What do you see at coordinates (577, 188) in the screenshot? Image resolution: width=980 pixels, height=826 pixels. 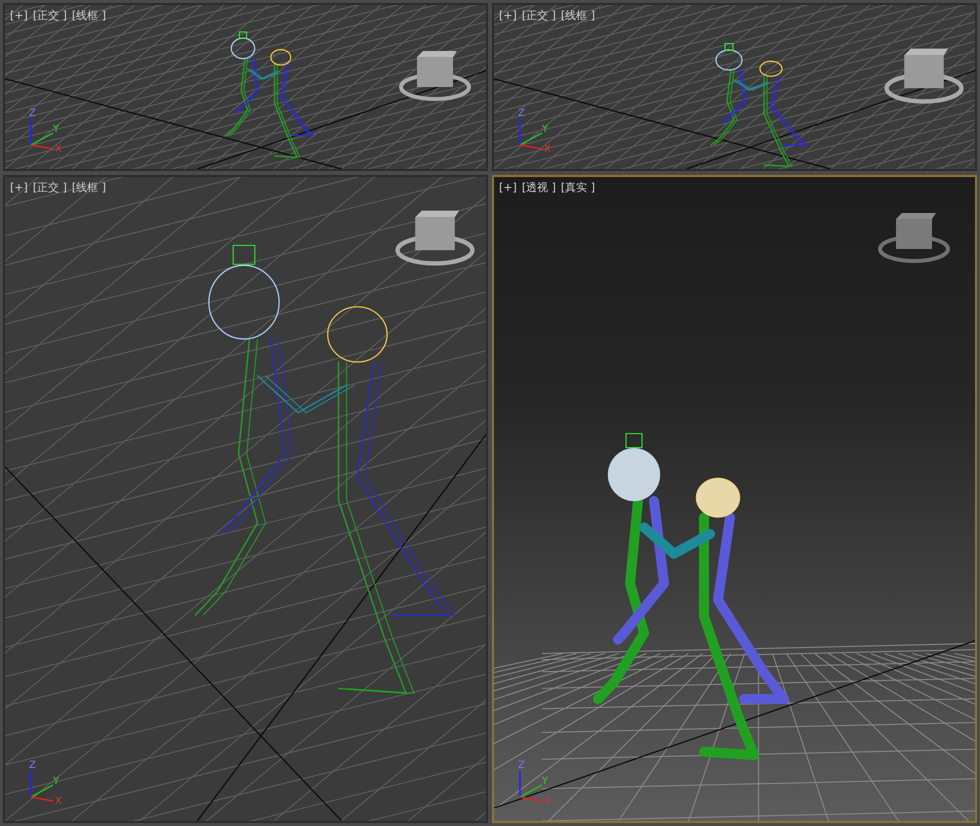 I see `shading-mode-label: [真实 ]` at bounding box center [577, 188].